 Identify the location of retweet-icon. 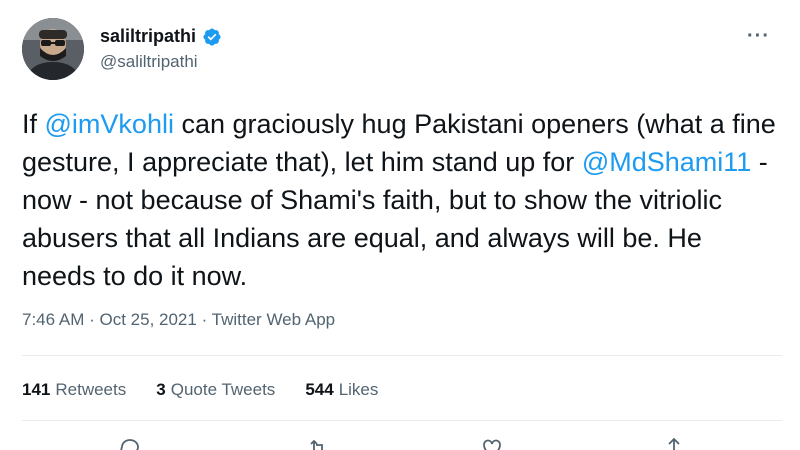
(316, 444).